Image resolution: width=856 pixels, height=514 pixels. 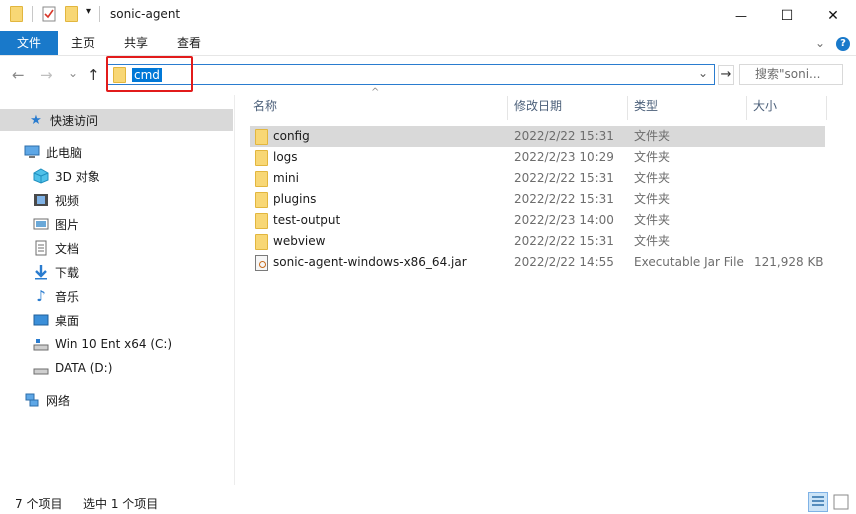 I want to click on expand-ribbon-icon: ⌄, so click(x=820, y=43).